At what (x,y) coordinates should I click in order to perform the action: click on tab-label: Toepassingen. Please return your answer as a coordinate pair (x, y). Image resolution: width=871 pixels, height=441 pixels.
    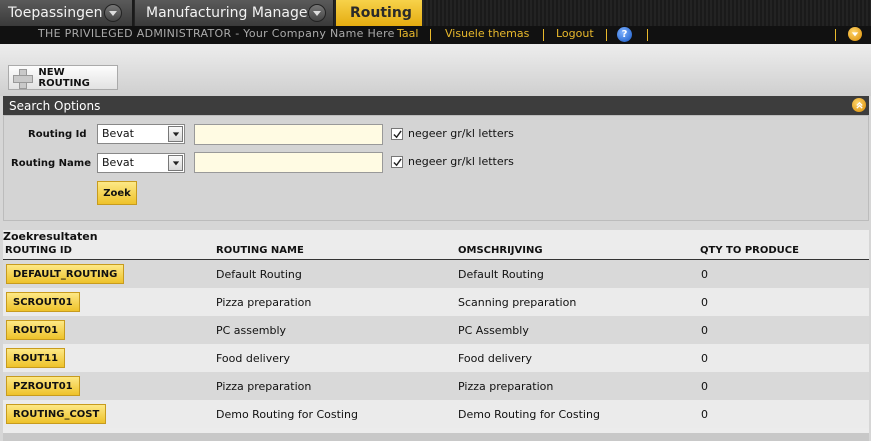
    Looking at the image, I should click on (55, 13).